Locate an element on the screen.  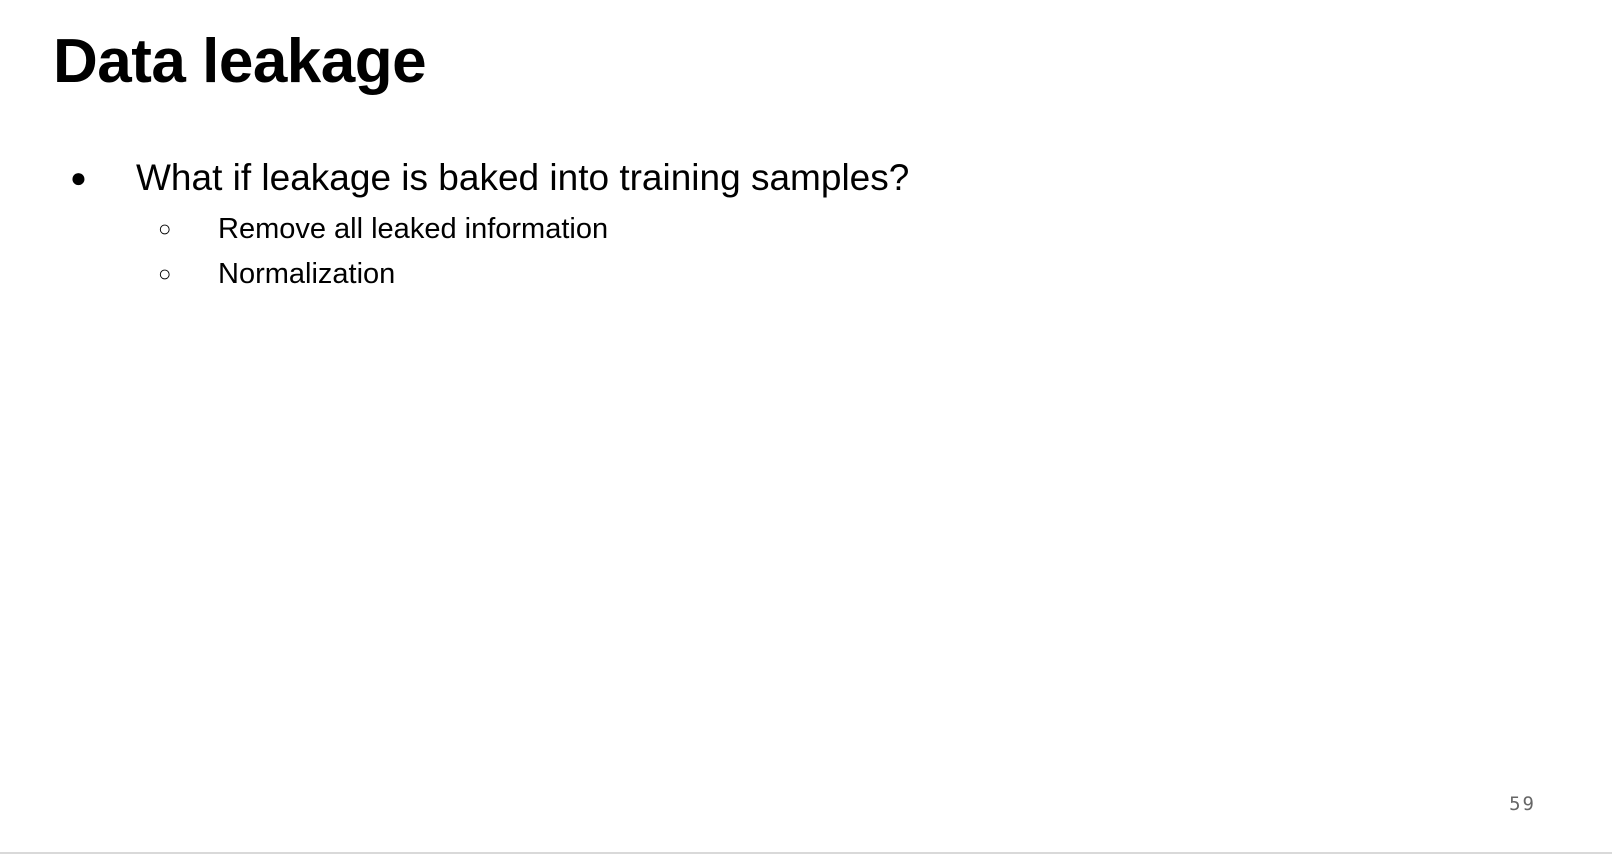
page-number: 59 is located at coordinates (1522, 804).